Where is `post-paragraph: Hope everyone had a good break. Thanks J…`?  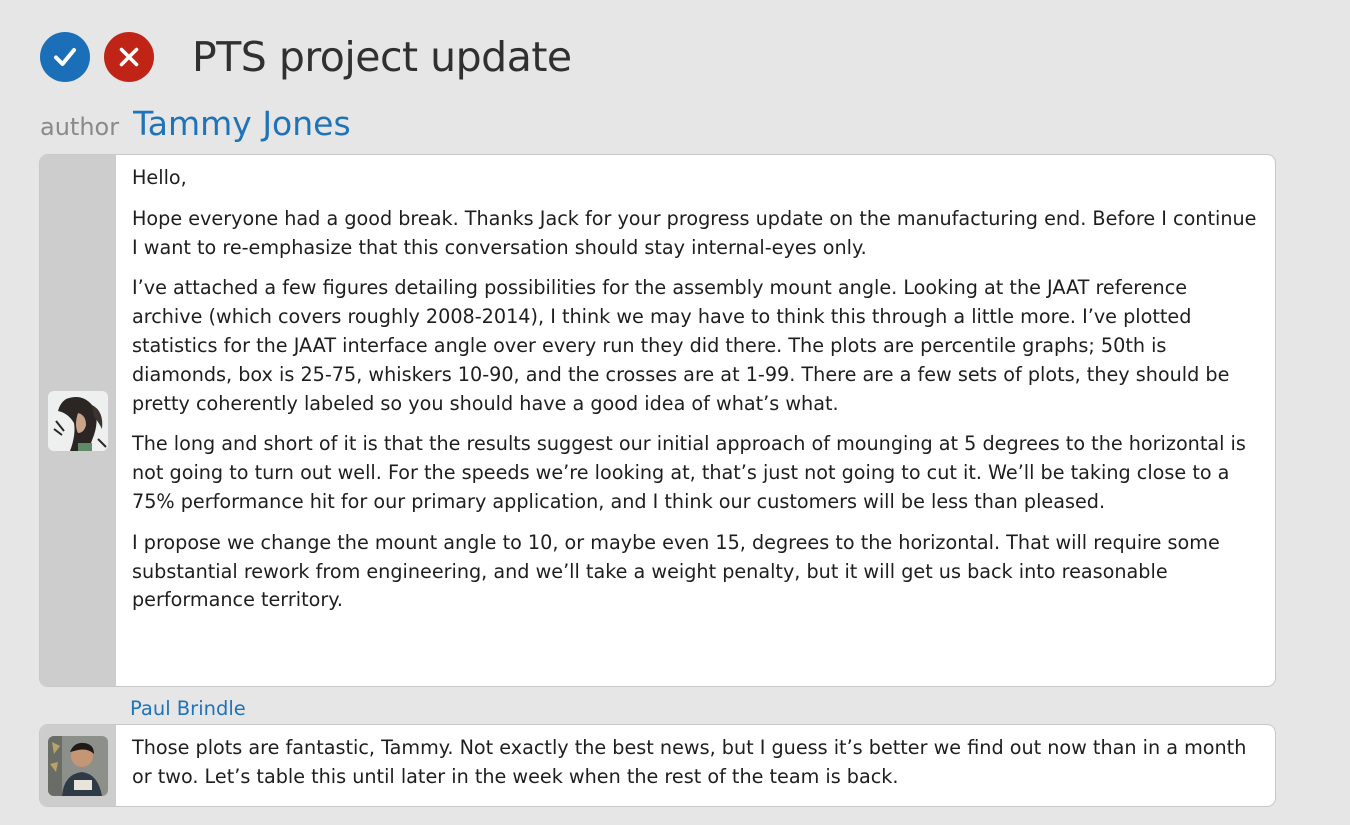 post-paragraph: Hope everyone had a good break. Thanks J… is located at coordinates (694, 232).